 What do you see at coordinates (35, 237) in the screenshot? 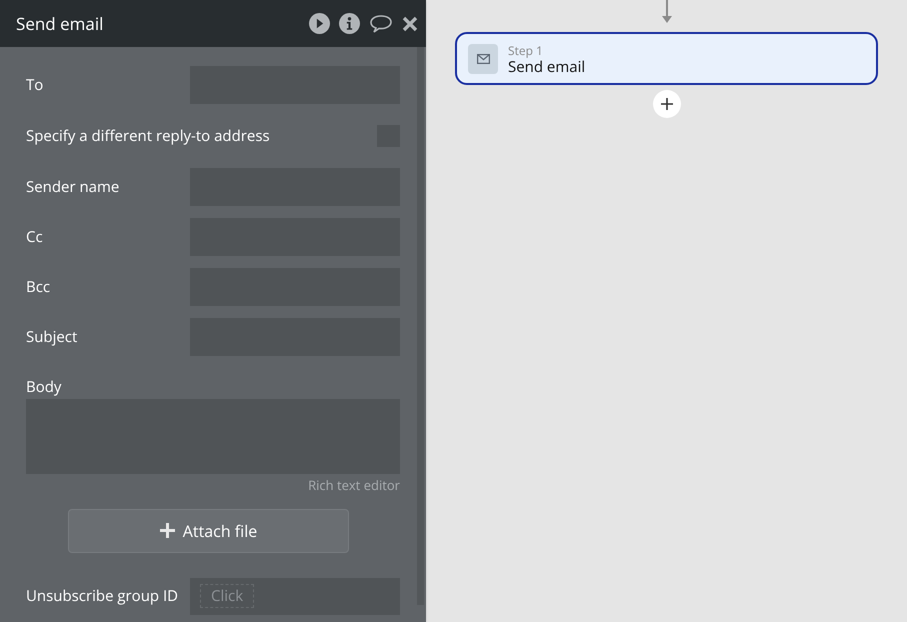
I see `field-label: Cc` at bounding box center [35, 237].